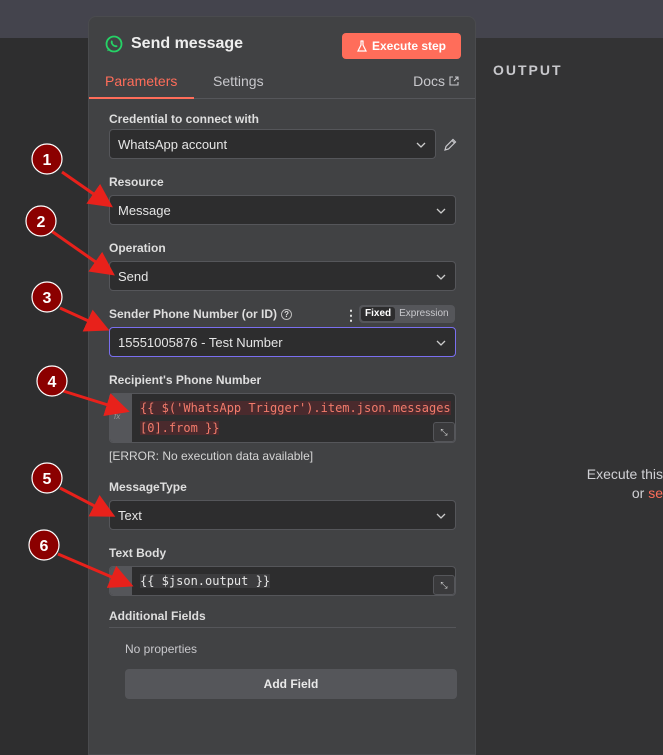  I want to click on fixed-expression-toggle: Fixed Expression, so click(407, 314).